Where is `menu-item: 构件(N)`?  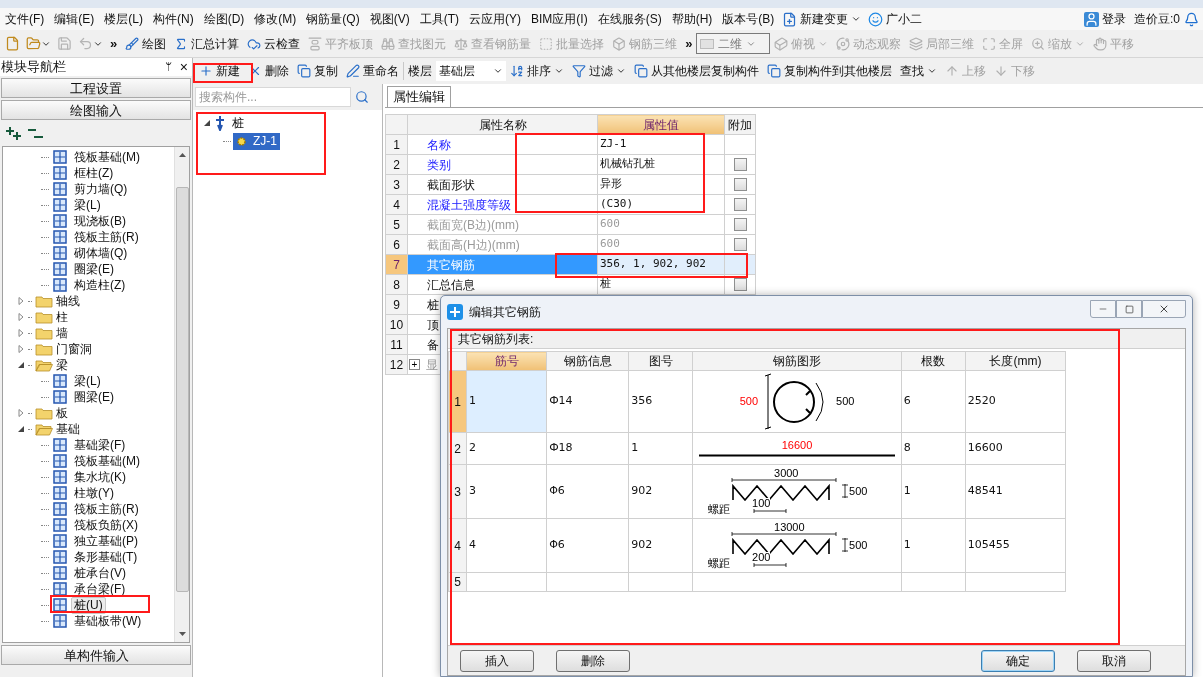
menu-item: 构件(N) is located at coordinates (173, 19).